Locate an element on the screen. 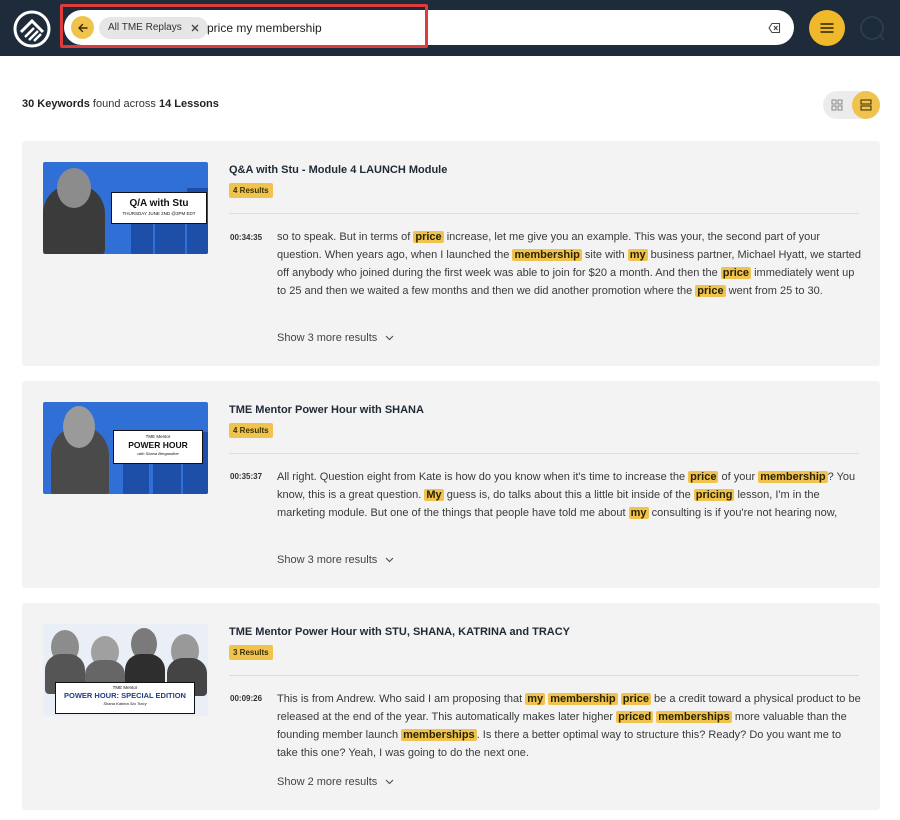 The image size is (900, 820). results-count-badge: 3 Results is located at coordinates (251, 652).